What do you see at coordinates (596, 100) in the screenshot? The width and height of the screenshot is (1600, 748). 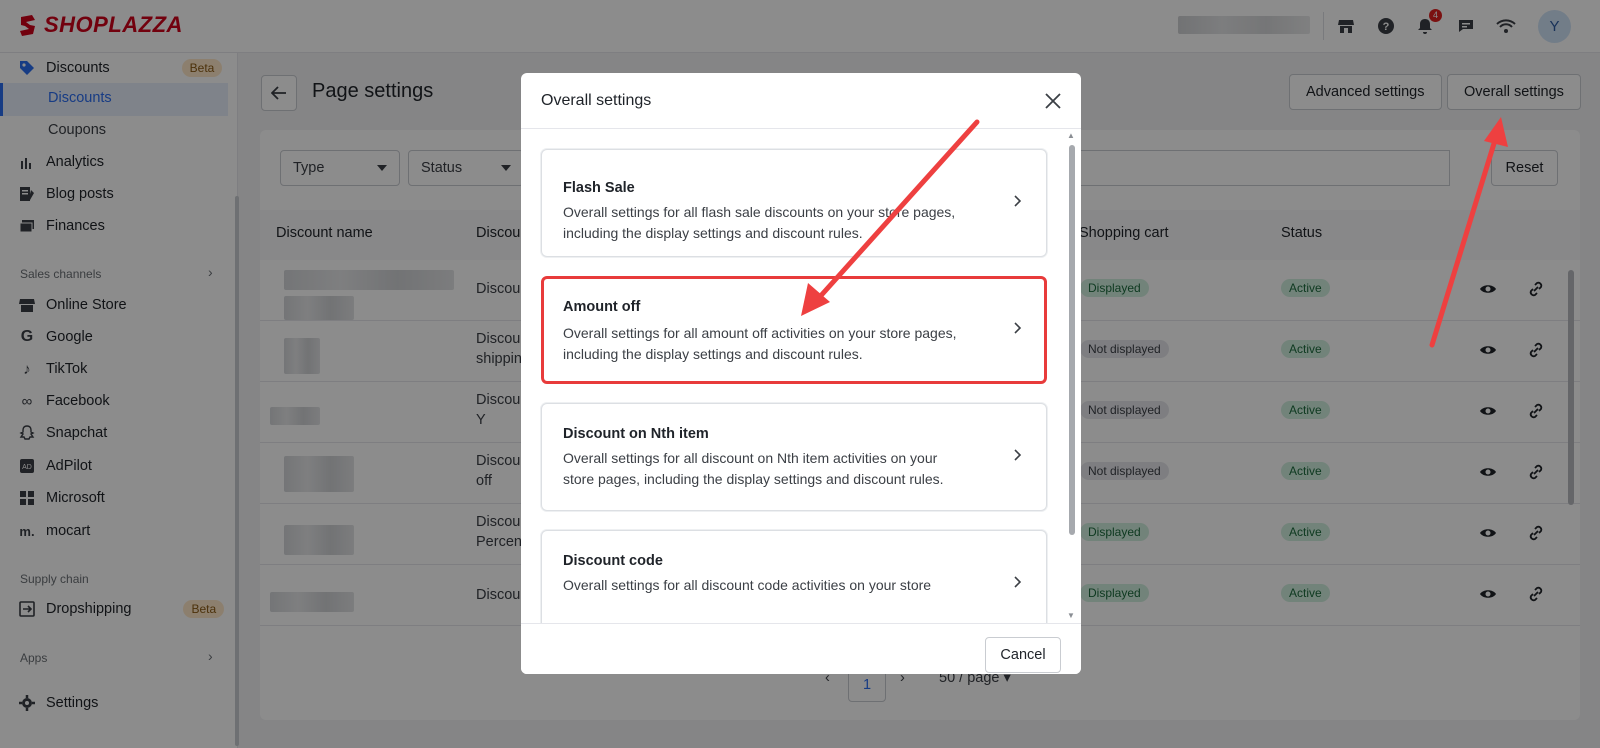 I see `dialog-title: Overall settings` at bounding box center [596, 100].